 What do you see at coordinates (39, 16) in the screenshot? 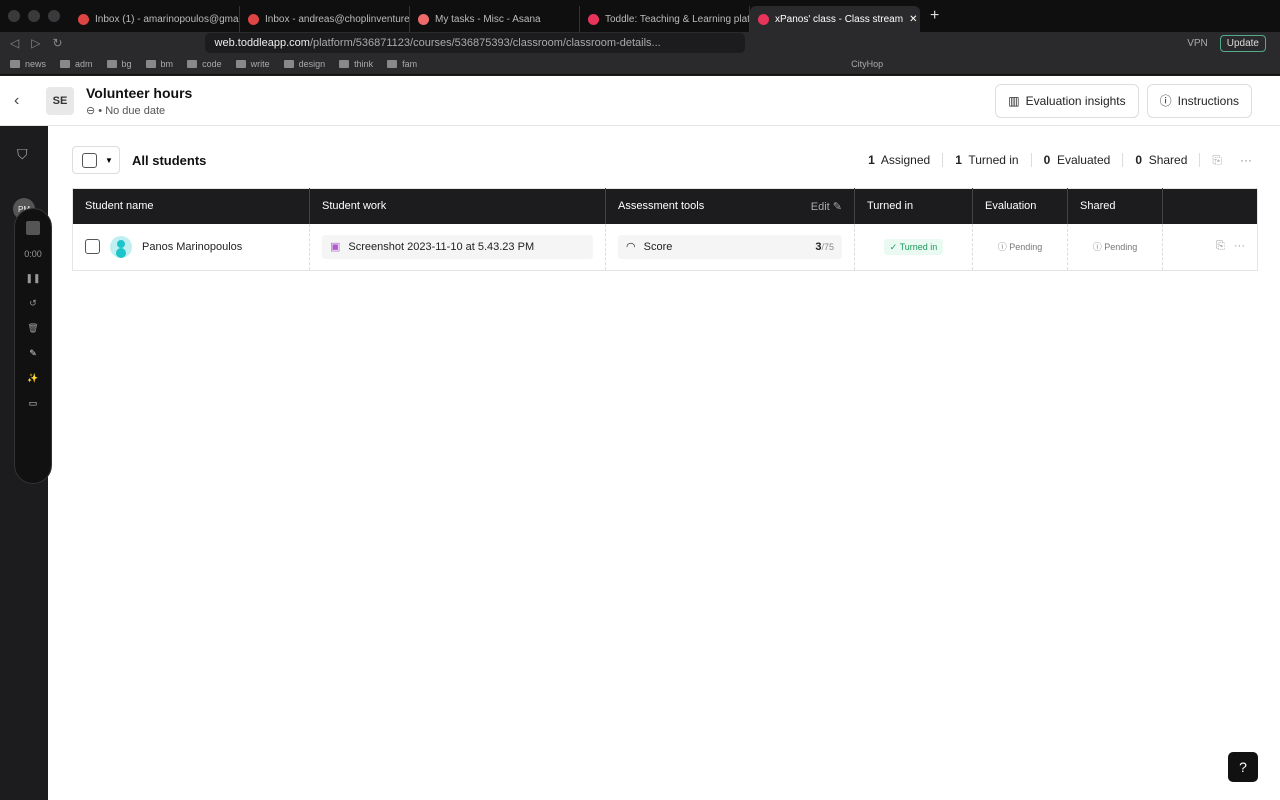
I see `window-controls` at bounding box center [39, 16].